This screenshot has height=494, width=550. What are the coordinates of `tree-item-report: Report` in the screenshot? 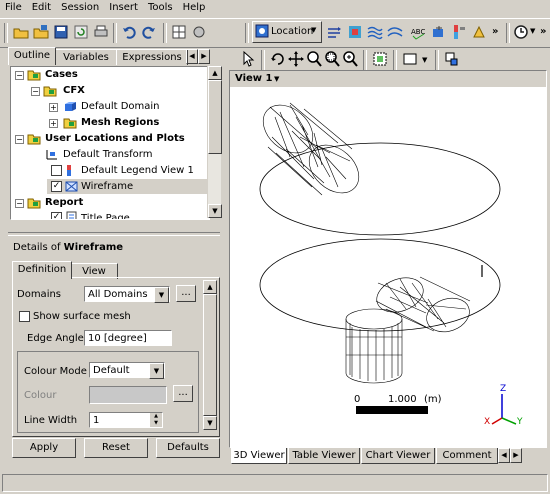 It's located at (64, 202).